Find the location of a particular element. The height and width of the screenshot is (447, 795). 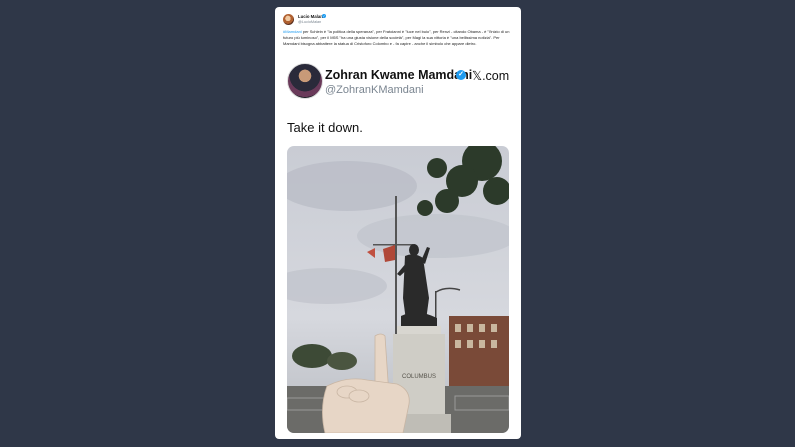

x-logo-icon: 𝕏.com is located at coordinates (491, 76).